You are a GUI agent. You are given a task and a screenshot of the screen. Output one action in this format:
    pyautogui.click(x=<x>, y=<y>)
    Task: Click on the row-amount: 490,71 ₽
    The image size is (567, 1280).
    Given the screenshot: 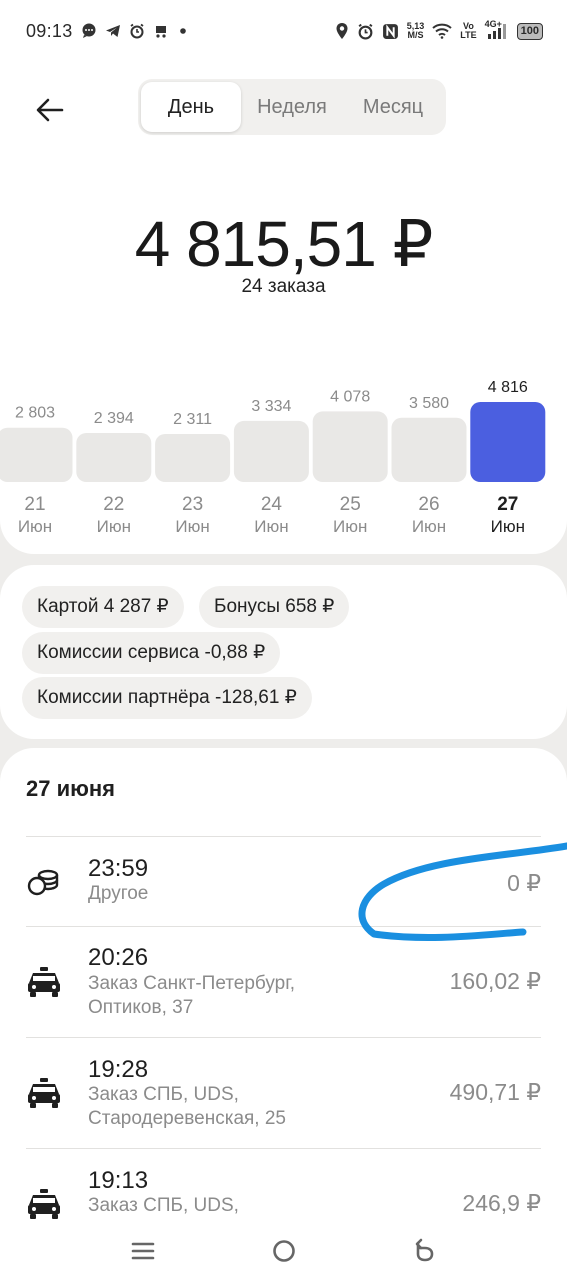 What is the action you would take?
    pyautogui.click(x=495, y=1092)
    